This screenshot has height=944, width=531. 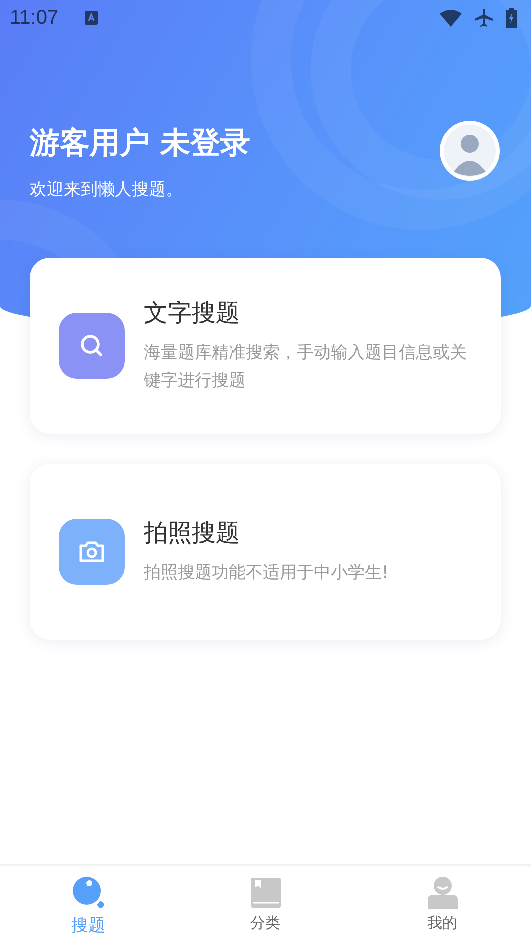 I want to click on card-description: 海量题库精准搜索，手动输入题目信息或关键字进行搜题, so click(x=306, y=367).